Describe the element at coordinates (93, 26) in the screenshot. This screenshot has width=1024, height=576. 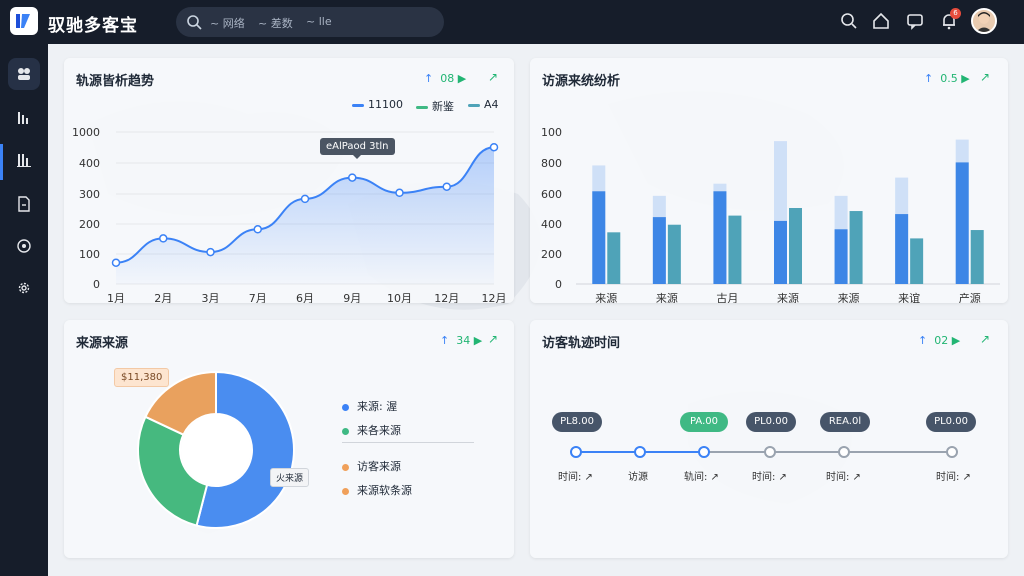
I see `app-title: 驭驰多客宝` at that location.